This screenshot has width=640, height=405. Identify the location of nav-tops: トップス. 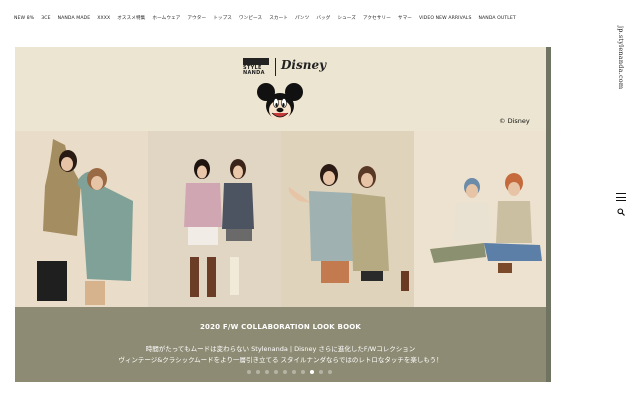
(222, 18).